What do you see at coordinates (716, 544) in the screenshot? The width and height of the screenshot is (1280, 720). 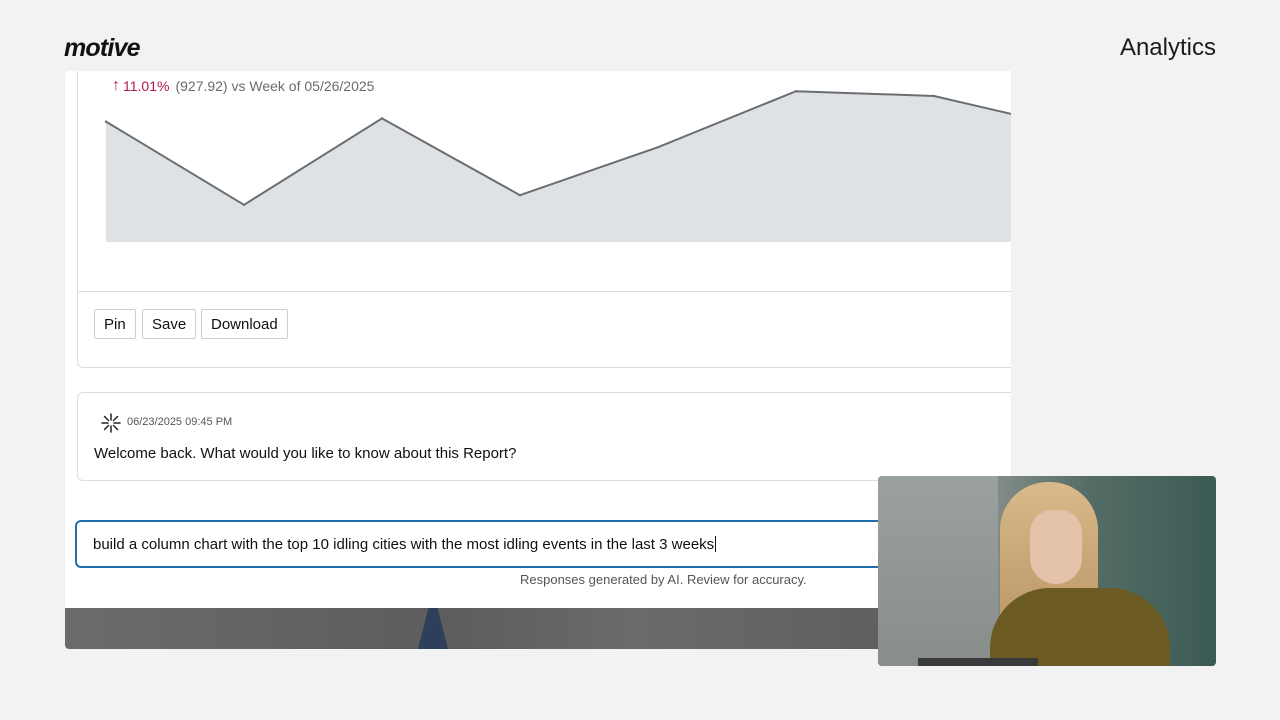 I see `text-cursor` at bounding box center [716, 544].